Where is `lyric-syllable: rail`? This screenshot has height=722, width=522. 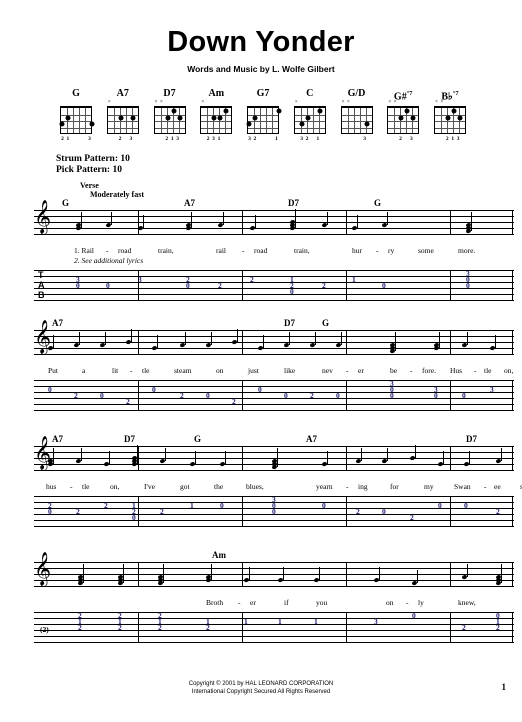
lyric-syllable: rail is located at coordinates (221, 250).